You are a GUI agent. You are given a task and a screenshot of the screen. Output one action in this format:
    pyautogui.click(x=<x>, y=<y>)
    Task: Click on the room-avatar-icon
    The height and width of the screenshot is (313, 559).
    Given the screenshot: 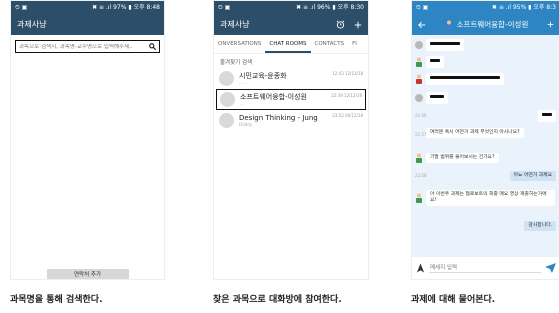 What is the action you would take?
    pyautogui.click(x=449, y=25)
    